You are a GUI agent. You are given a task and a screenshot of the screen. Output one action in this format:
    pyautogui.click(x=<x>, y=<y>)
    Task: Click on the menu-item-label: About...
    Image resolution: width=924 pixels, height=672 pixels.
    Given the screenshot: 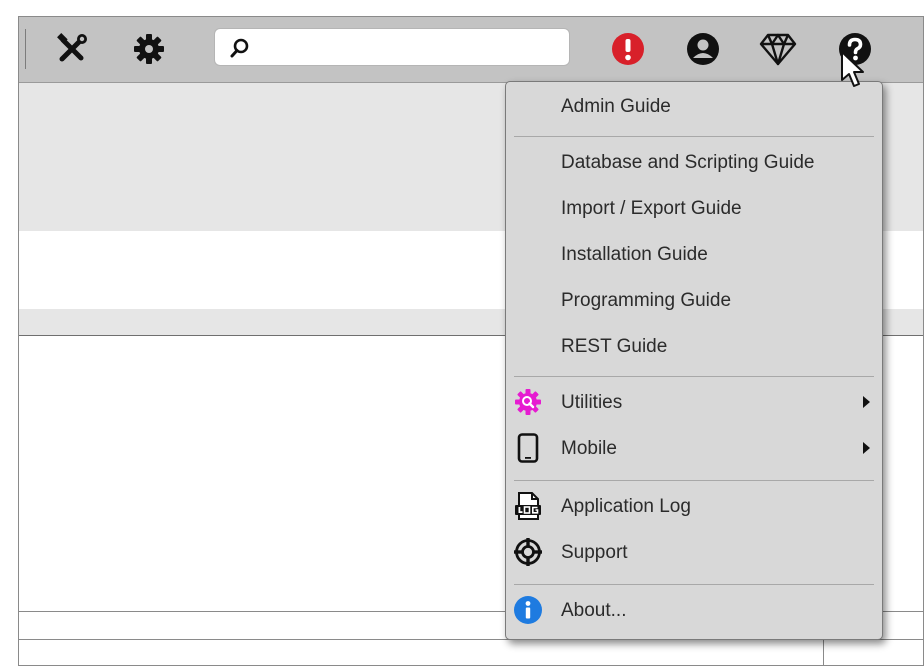 What is the action you would take?
    pyautogui.click(x=594, y=610)
    